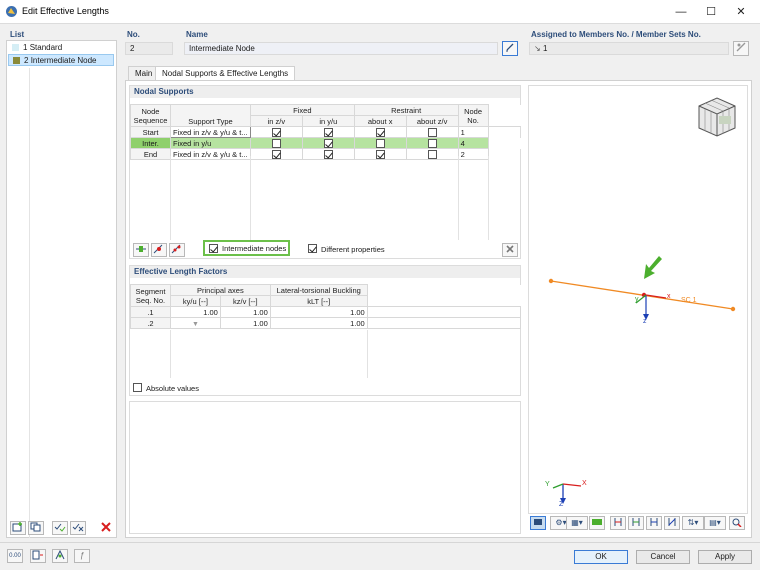 This screenshot has height=570, width=760. What do you see at coordinates (61, 48) in the screenshot?
I see `list-item-standard: 1 Standard` at bounding box center [61, 48].